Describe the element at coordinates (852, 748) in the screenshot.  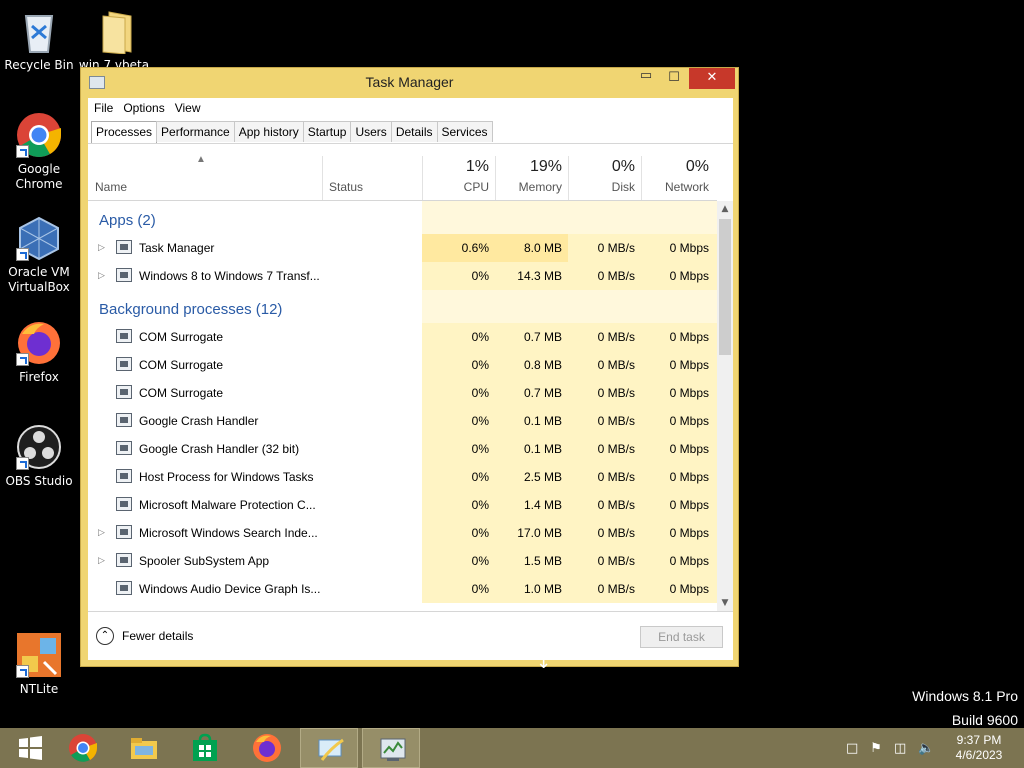
I see `action-center-icon: □` at that location.